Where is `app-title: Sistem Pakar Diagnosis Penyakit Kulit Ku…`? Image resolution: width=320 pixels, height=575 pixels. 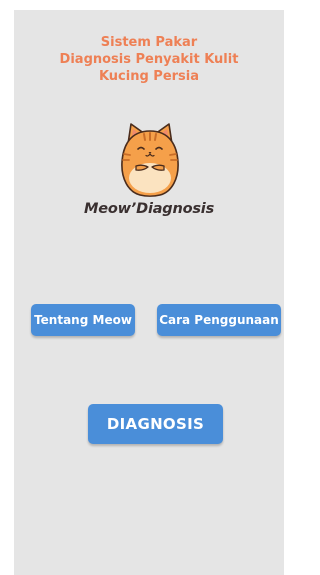 app-title: Sistem Pakar Diagnosis Penyakit Kulit Ku… is located at coordinates (149, 59).